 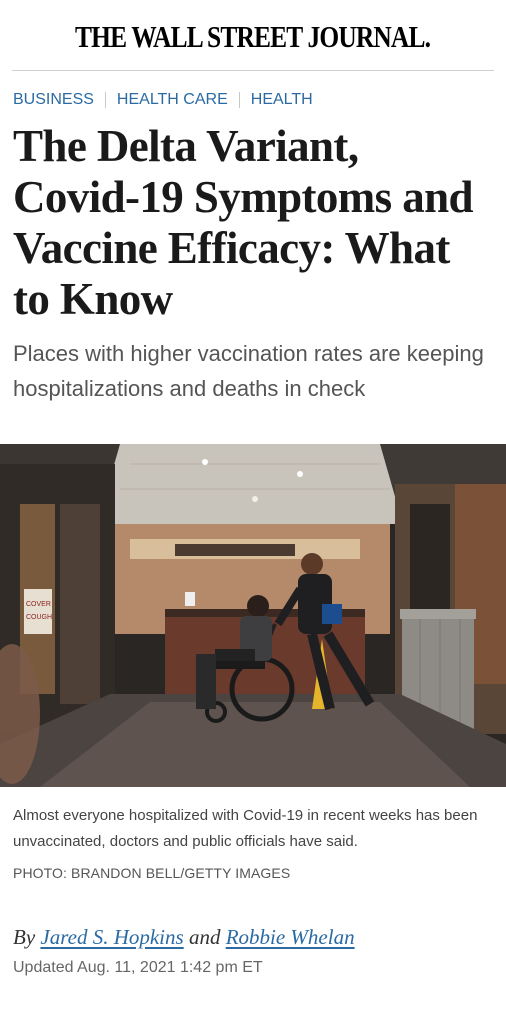 What do you see at coordinates (282, 100) in the screenshot?
I see `breadcrumb-health: HEALTH` at bounding box center [282, 100].